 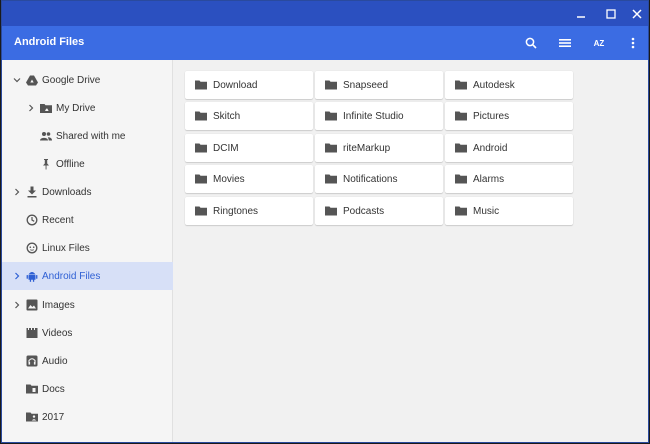 What do you see at coordinates (325, 43) in the screenshot?
I see `app-header: Android Files AZ` at bounding box center [325, 43].